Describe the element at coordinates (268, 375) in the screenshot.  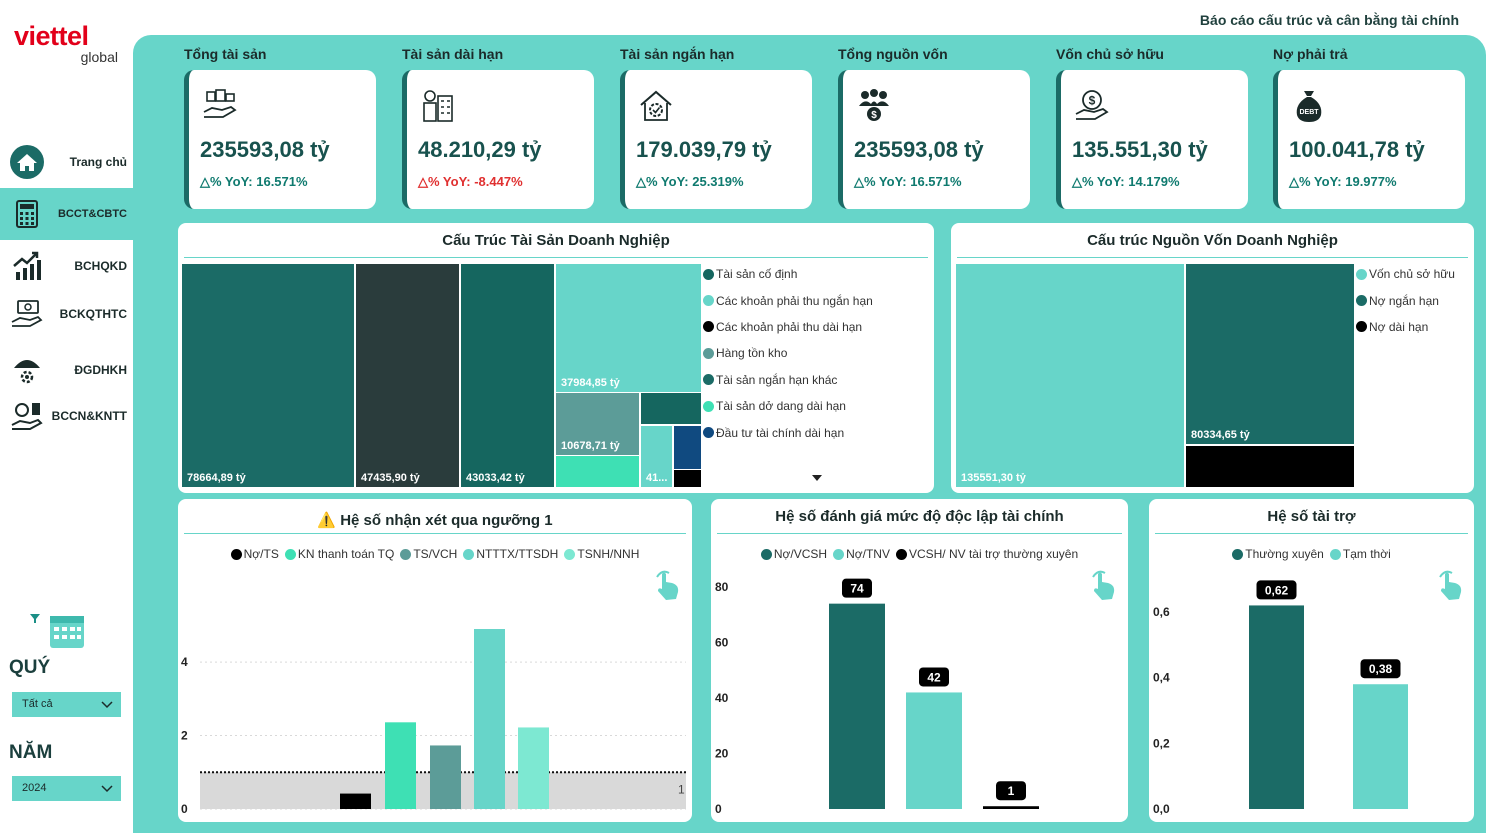
I see `treemap-tile-fixed-assets: 78664,89 tỷ` at that location.